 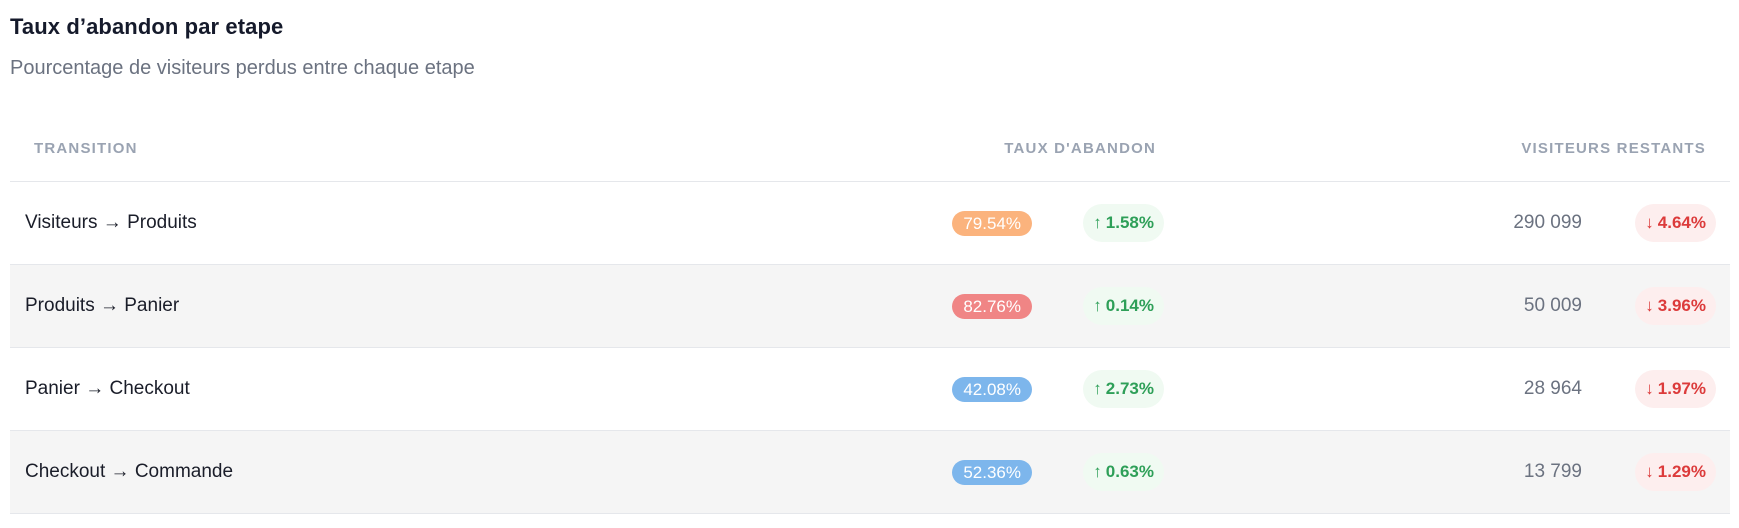 I want to click on remaining-visitors-count: 290 099, so click(x=1547, y=222).